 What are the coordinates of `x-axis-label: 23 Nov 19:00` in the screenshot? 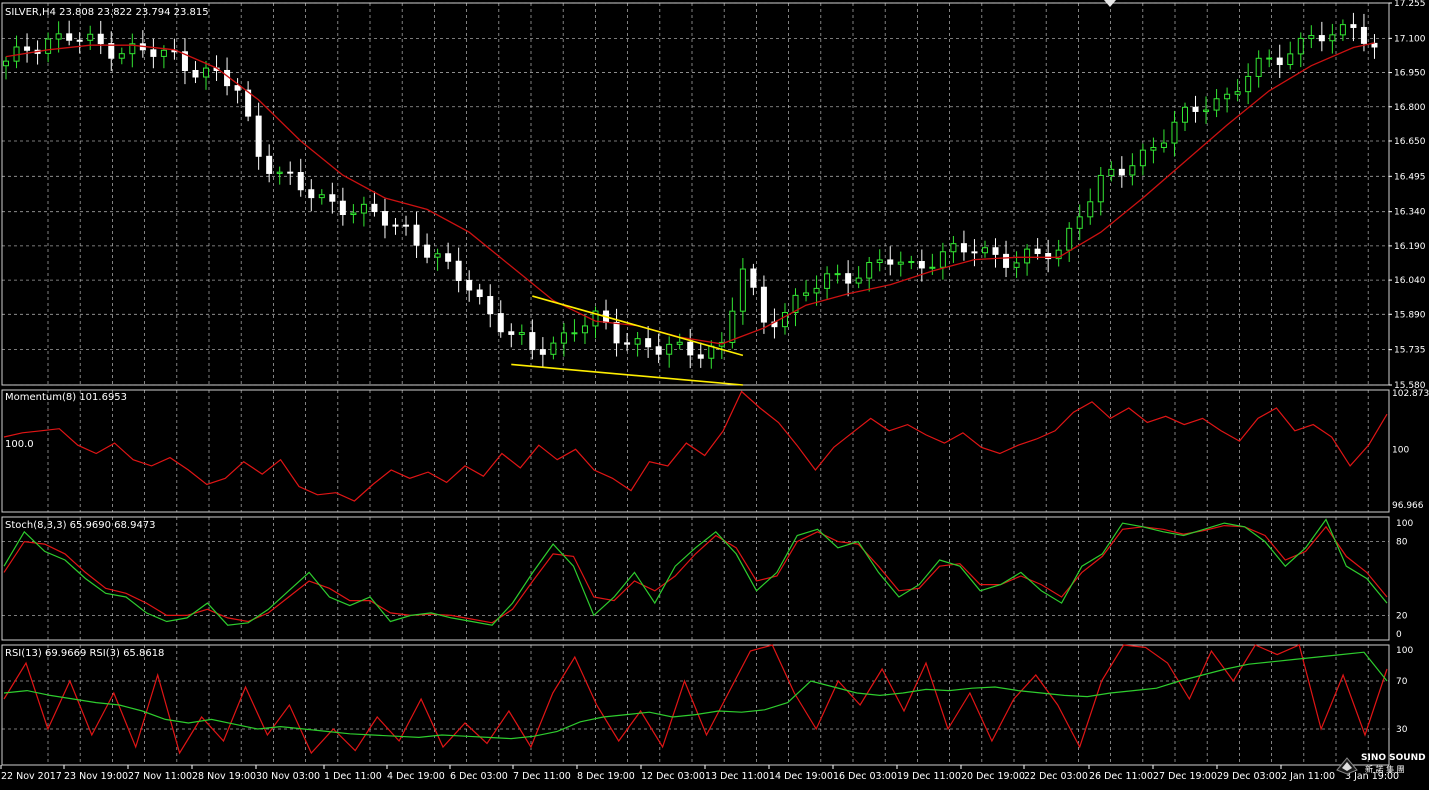 It's located at (96, 776).